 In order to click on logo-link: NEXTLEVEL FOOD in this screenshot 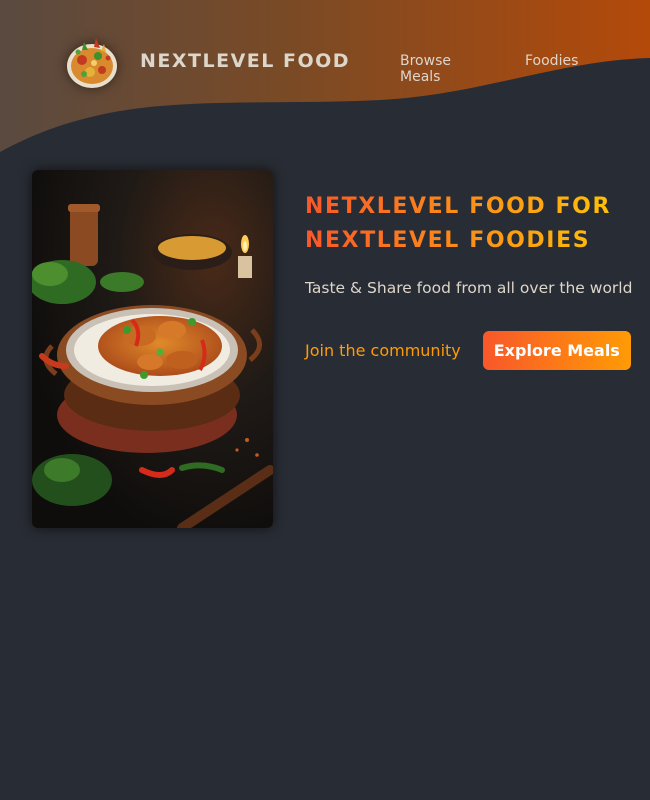, I will do `click(207, 61)`.